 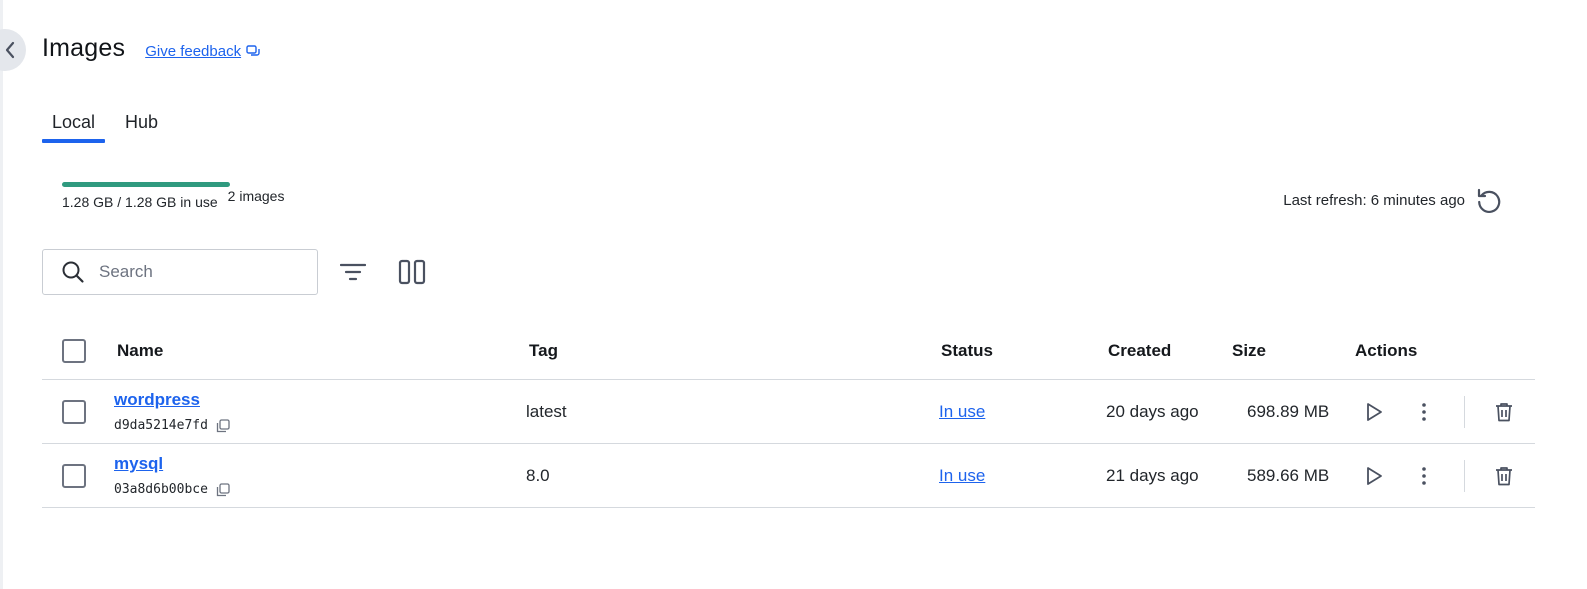 I want to click on tab-local: Local, so click(x=74, y=126).